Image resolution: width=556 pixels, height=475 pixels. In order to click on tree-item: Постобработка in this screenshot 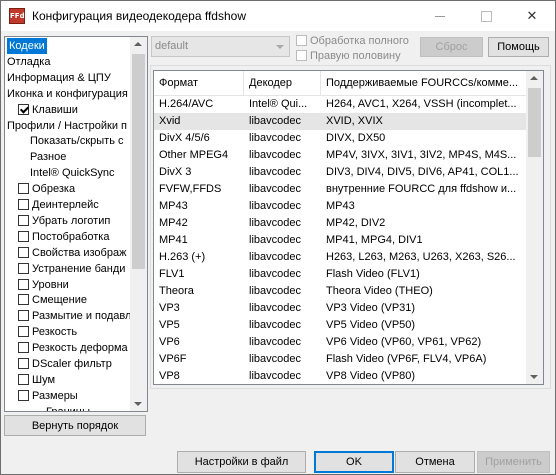, I will do `click(63, 237)`.